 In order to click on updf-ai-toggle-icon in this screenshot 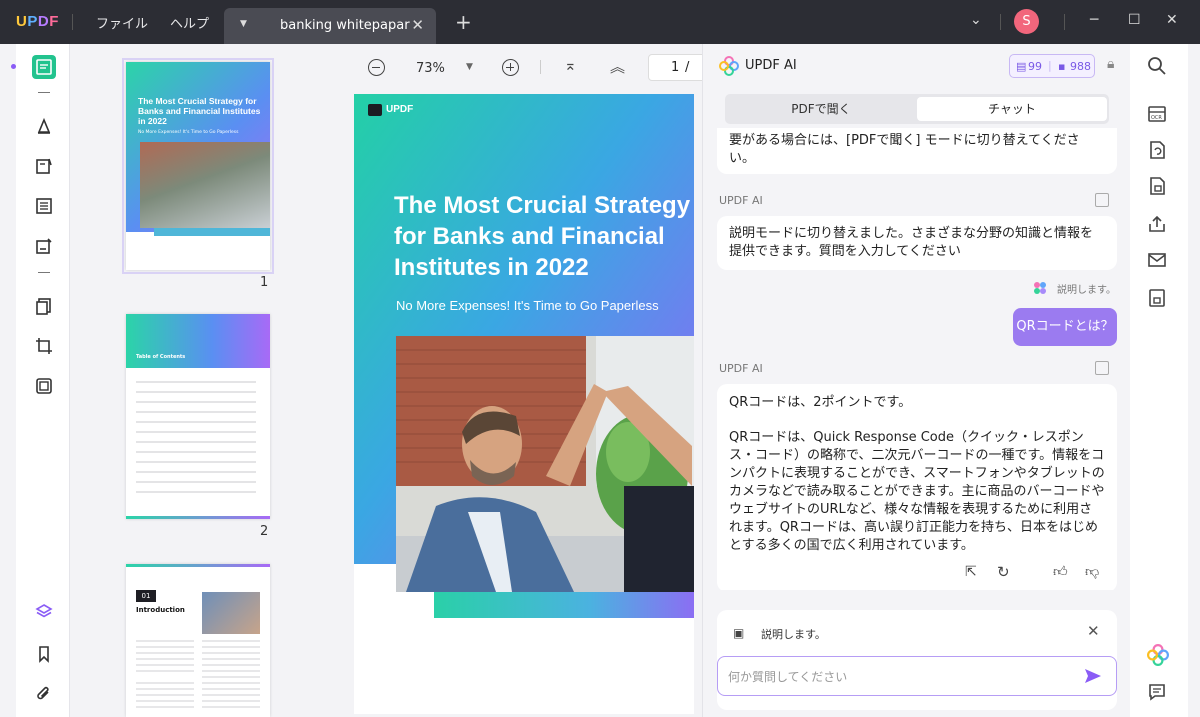, I will do `click(1159, 656)`.